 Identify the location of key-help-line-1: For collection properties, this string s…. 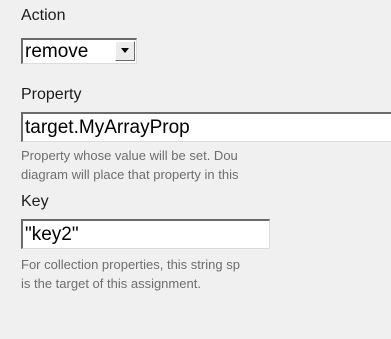
(130, 264).